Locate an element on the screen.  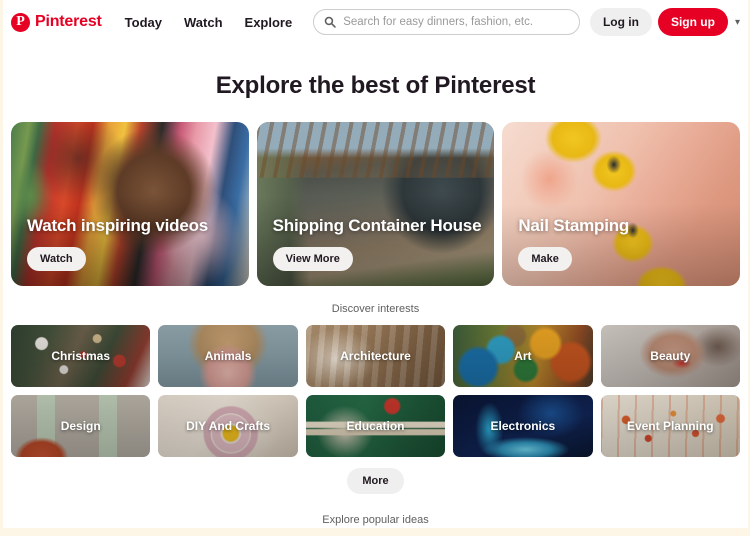
hero-card-title: Nail Stamping is located at coordinates (574, 225).